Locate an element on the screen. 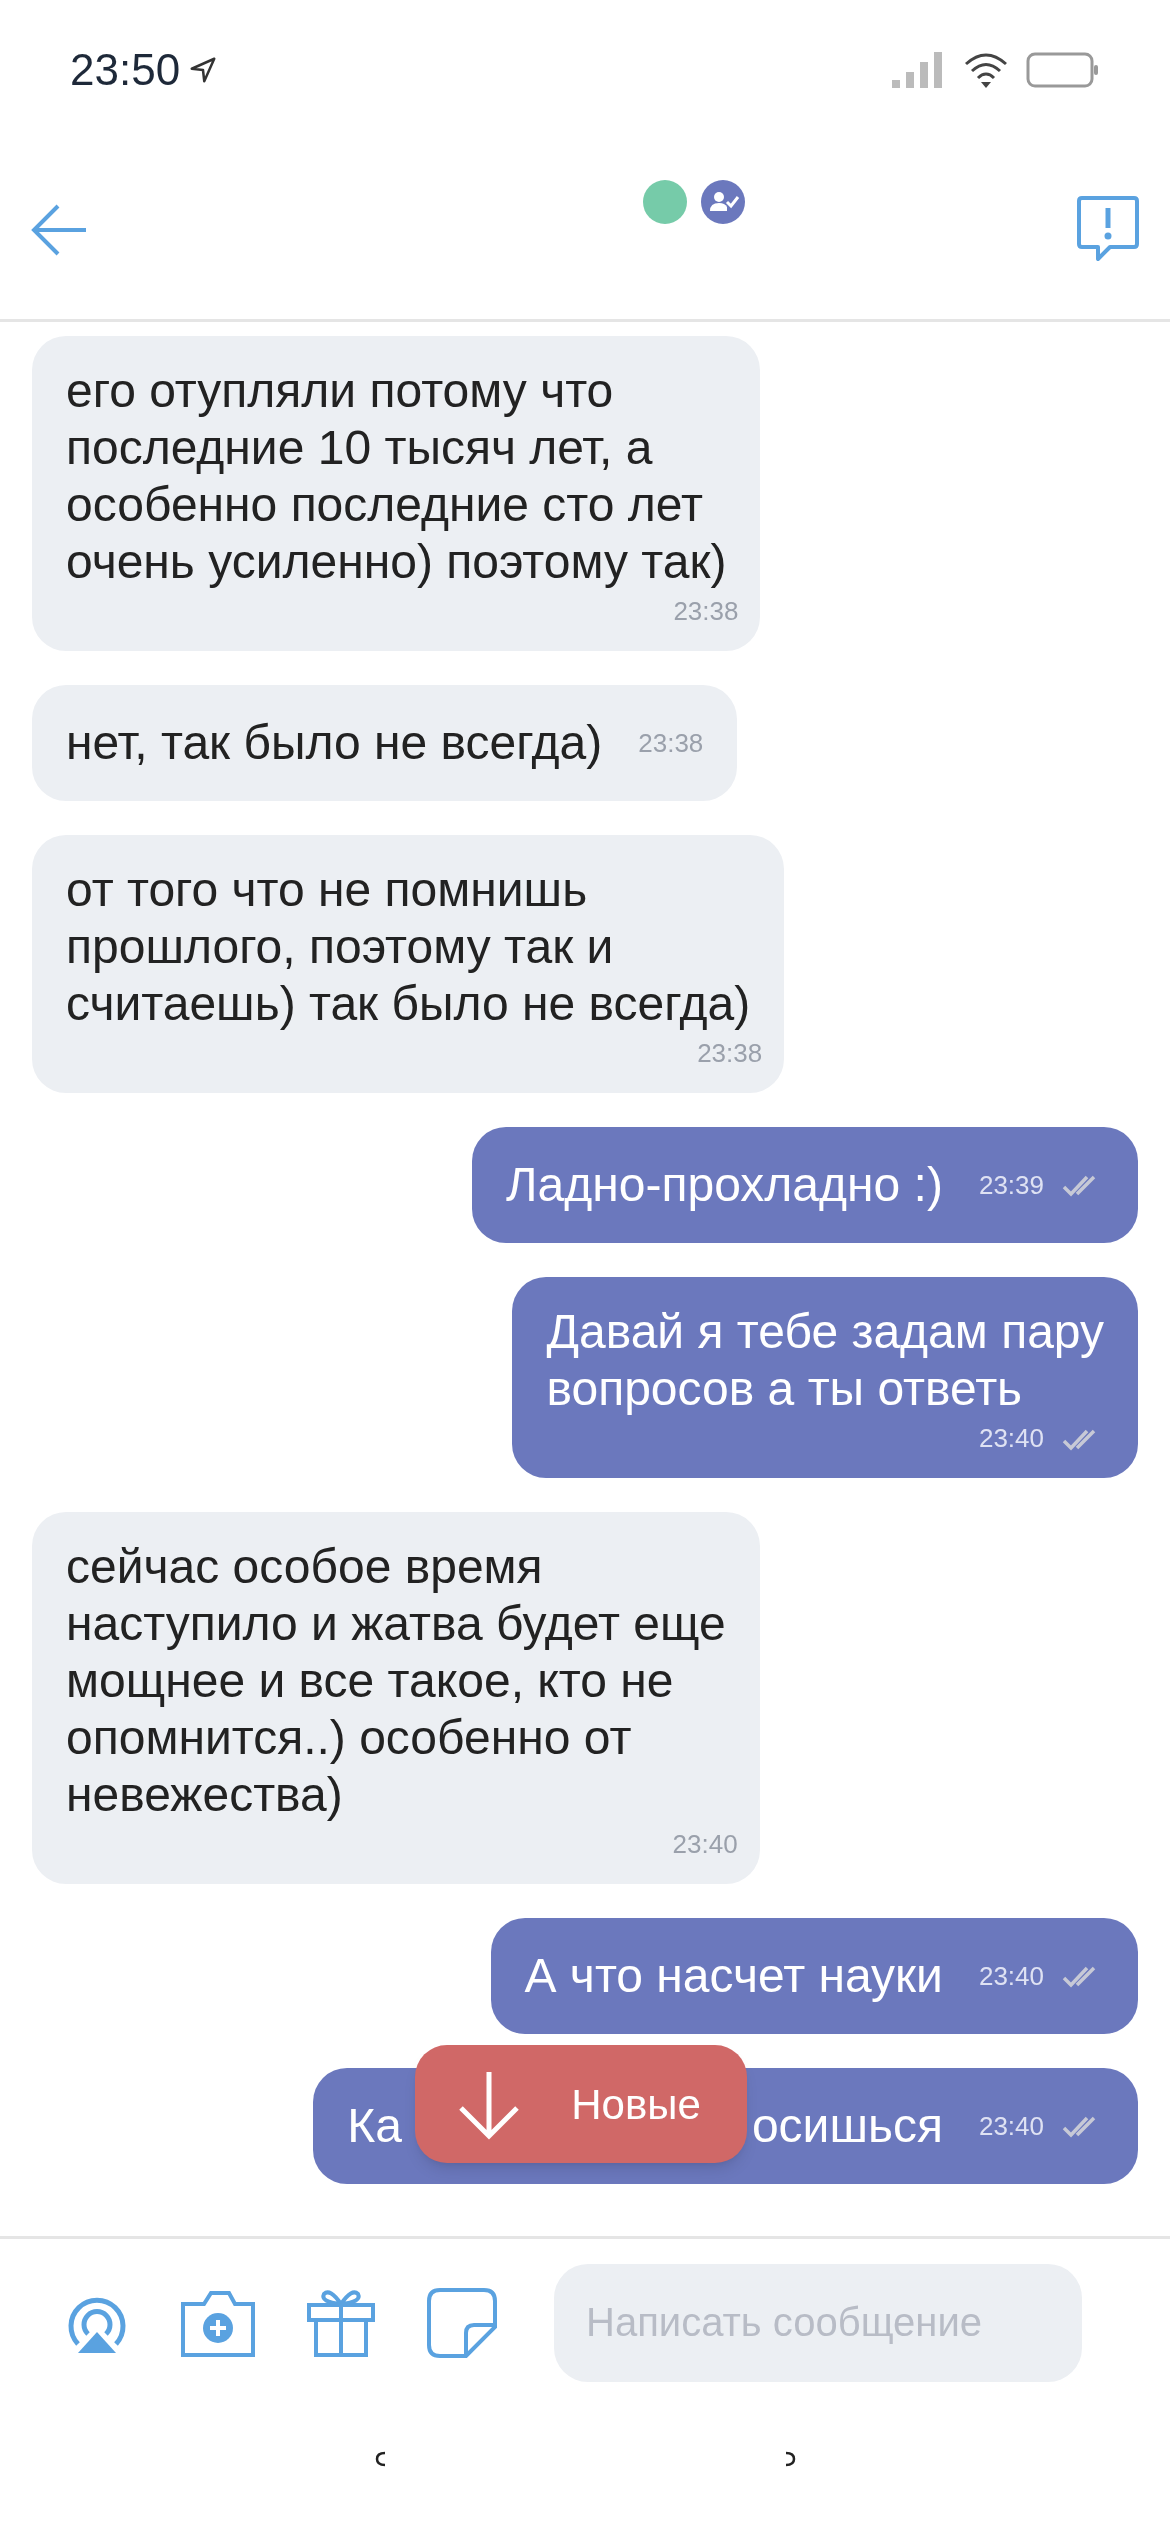 This screenshot has width=1170, height=2532. message-text: А что насчет науки is located at coordinates (733, 1976).